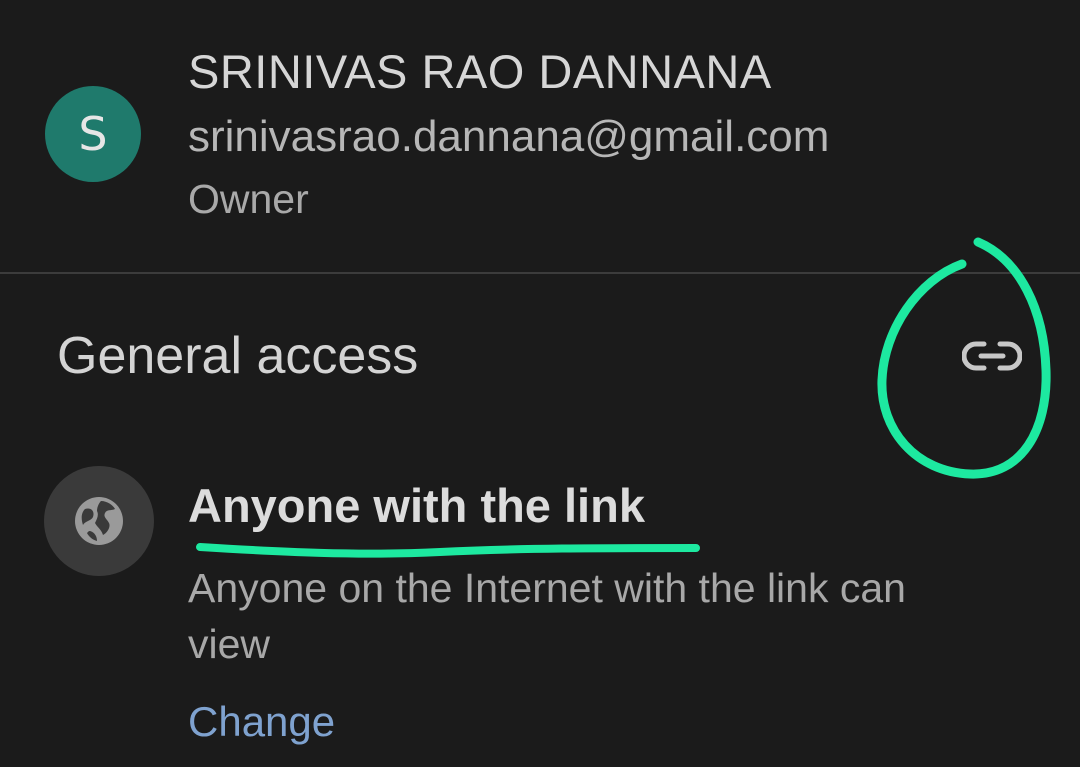 This screenshot has width=1080, height=767. I want to click on change-access-link: Change, so click(261, 722).